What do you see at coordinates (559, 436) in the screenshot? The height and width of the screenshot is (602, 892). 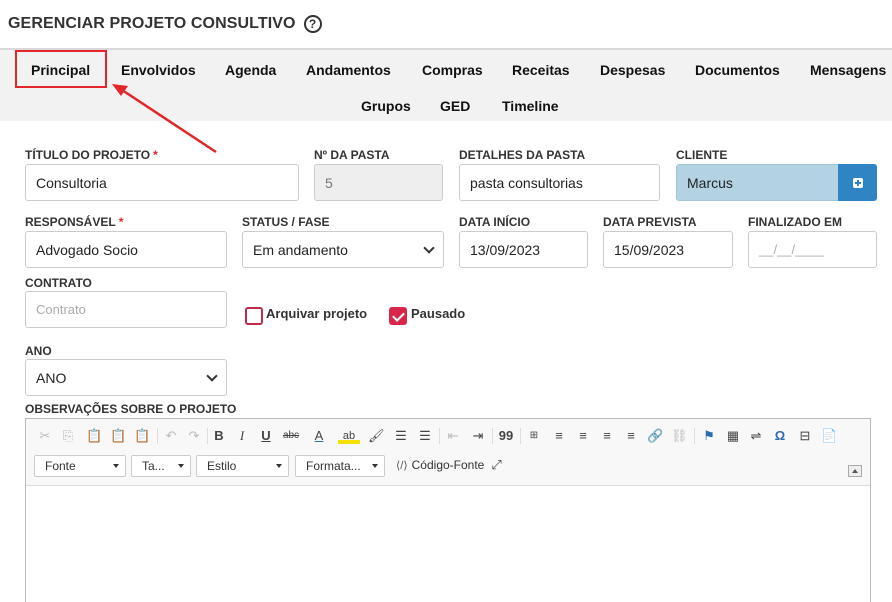 I see `align-left-icon: ≡` at bounding box center [559, 436].